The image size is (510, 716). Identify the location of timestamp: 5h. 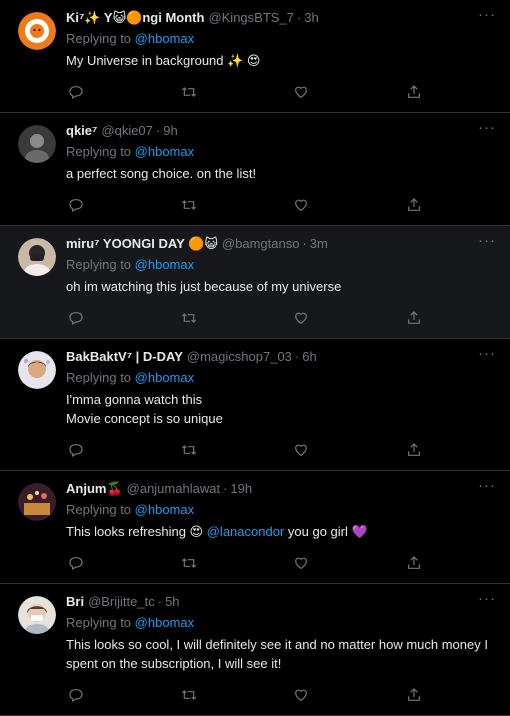
(172, 601).